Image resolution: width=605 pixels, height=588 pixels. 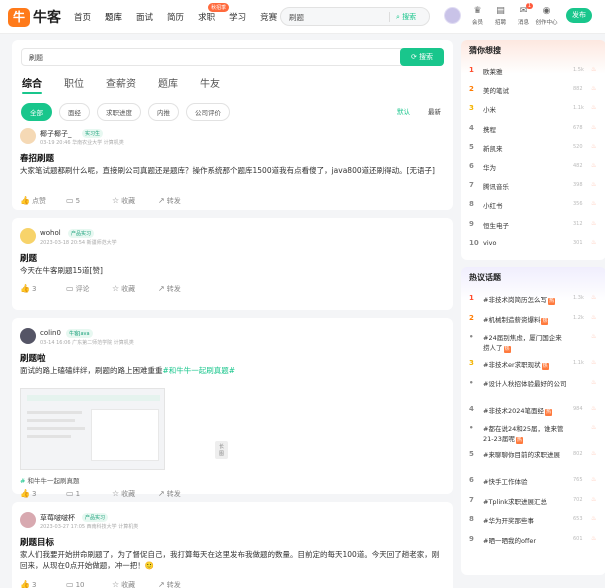 What do you see at coordinates (471, 538) in the screenshot?
I see `rank-number: 9` at bounding box center [471, 538].